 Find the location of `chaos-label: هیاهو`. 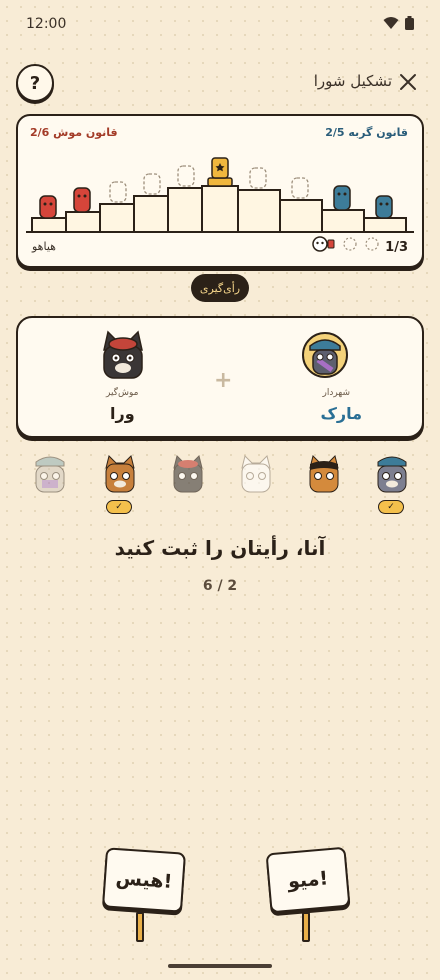

chaos-label: هیاهو is located at coordinates (44, 246).